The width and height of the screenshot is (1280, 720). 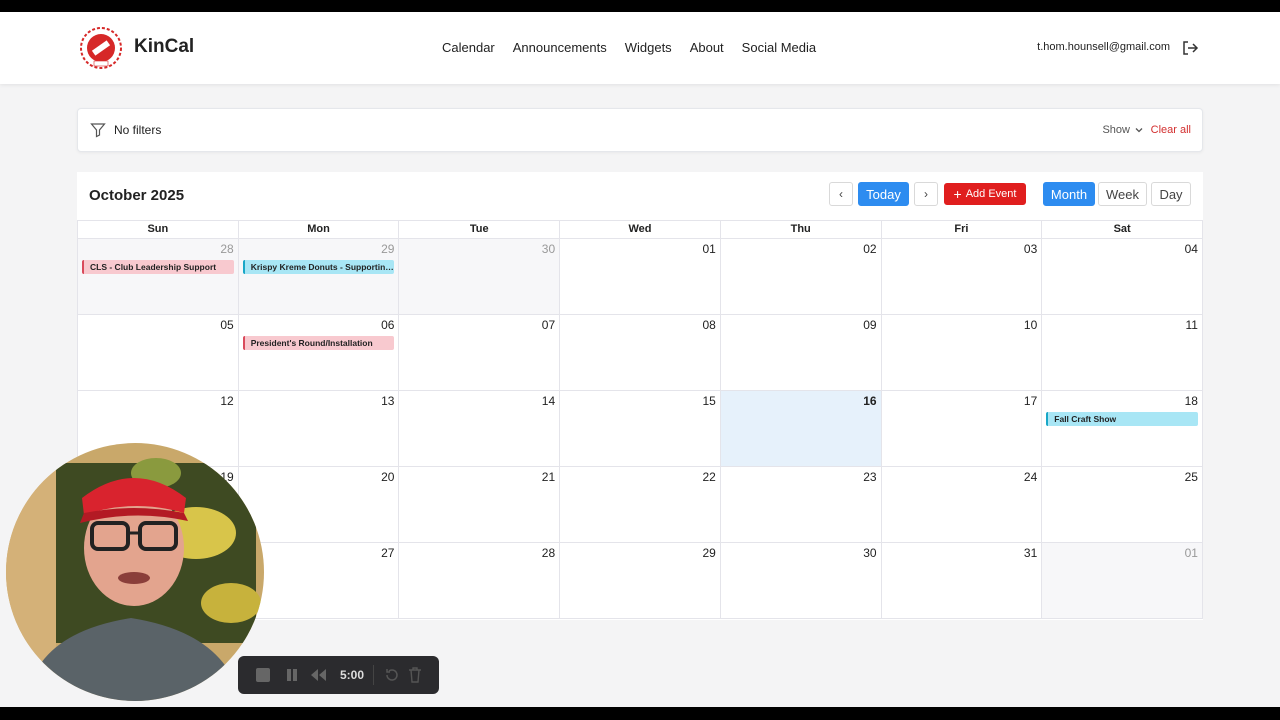 What do you see at coordinates (640, 713) in the screenshot?
I see `screen-bottom-border` at bounding box center [640, 713].